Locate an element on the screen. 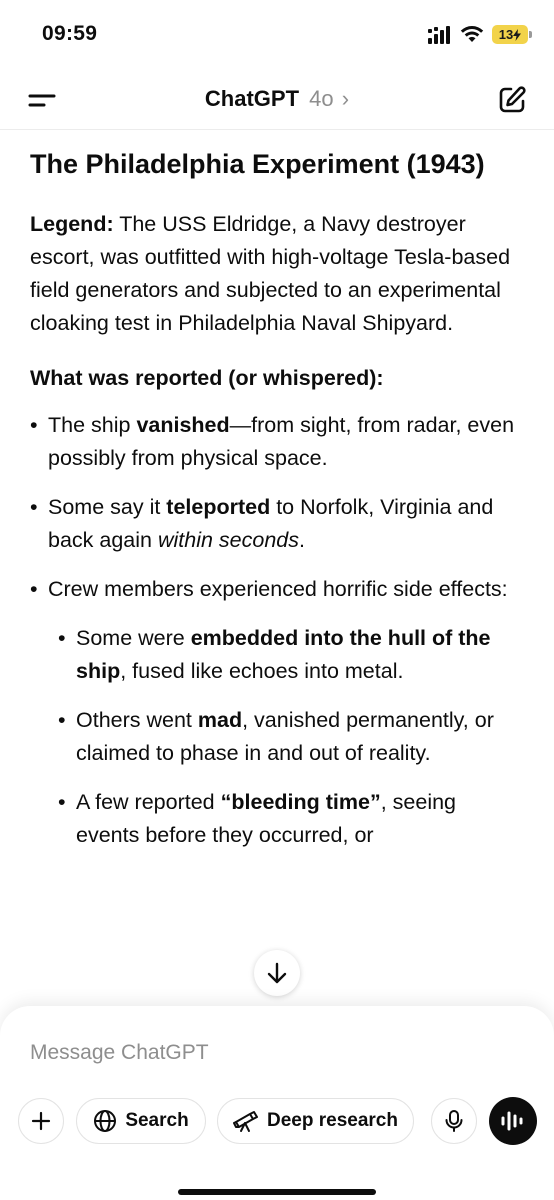 This screenshot has height=1200, width=554. list-item-text: . is located at coordinates (302, 540).